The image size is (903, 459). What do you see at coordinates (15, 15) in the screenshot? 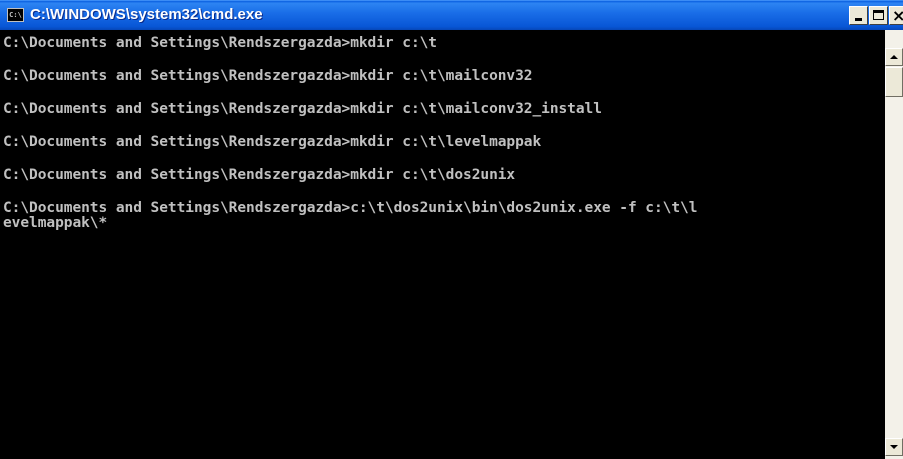
I see `console-icon: C:\` at bounding box center [15, 15].